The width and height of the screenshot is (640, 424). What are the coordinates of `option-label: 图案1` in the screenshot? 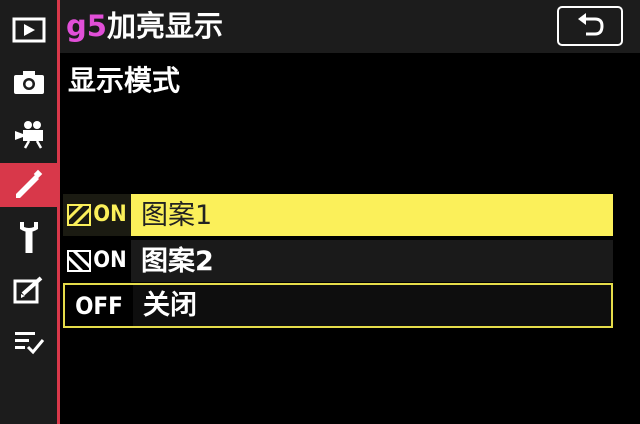 It's located at (177, 215).